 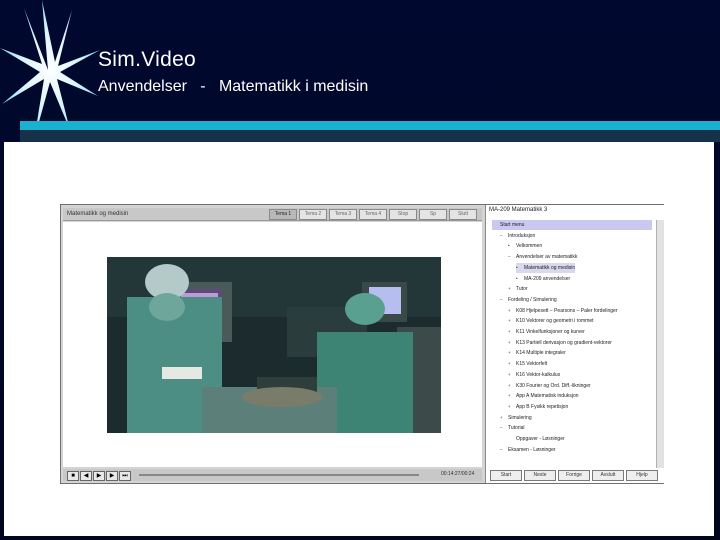 What do you see at coordinates (555, 321) in the screenshot?
I see `tree-item-label: K10 Vektorer og geometri i rommet` at bounding box center [555, 321].